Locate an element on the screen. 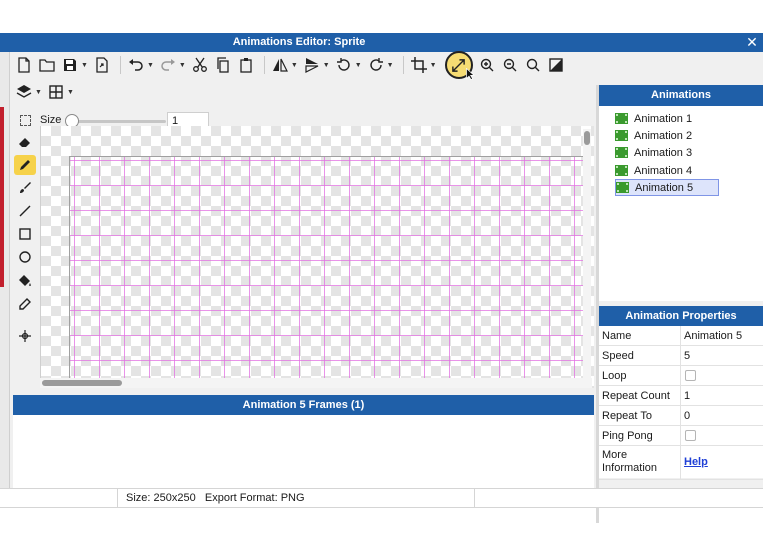 The image size is (763, 541). animation-list-item-selected: Animation 5 is located at coordinates (667, 187).